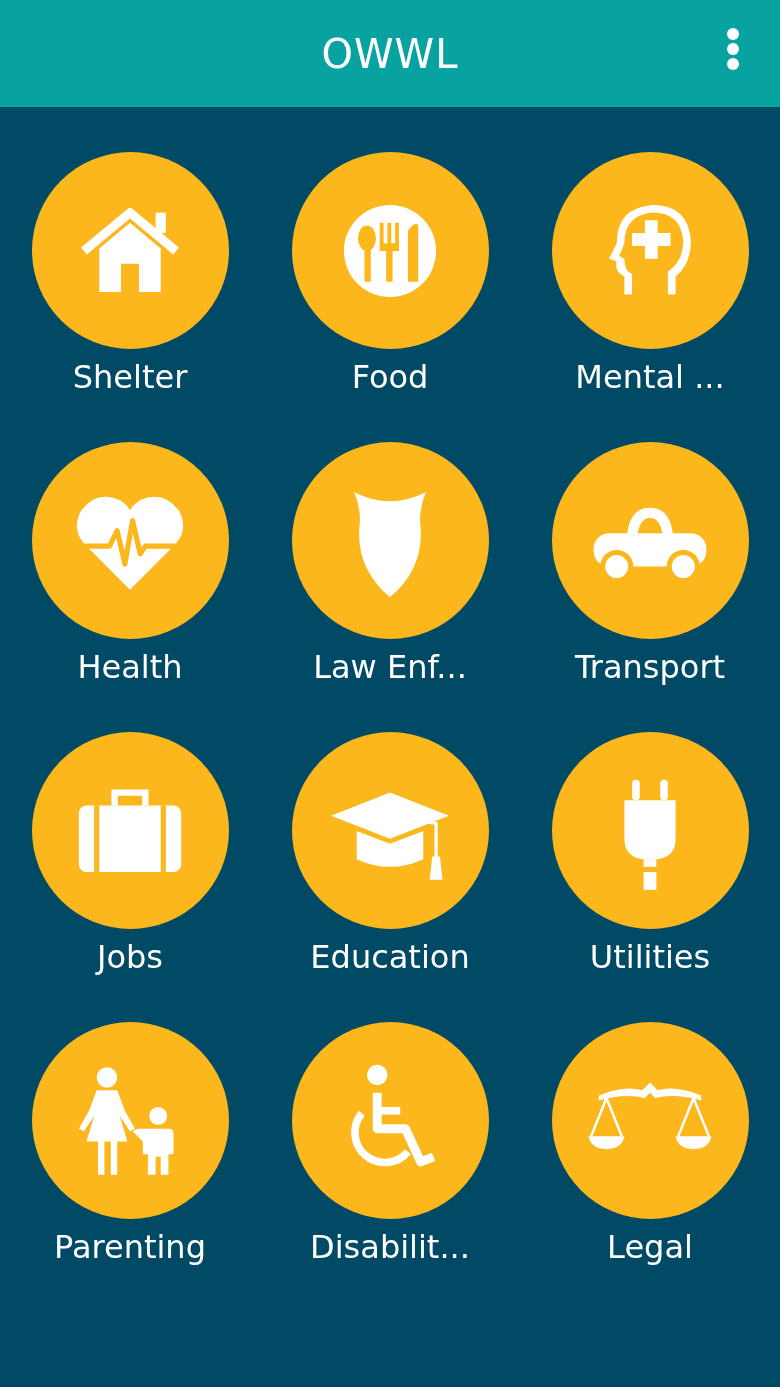 This screenshot has height=1387, width=780. What do you see at coordinates (650, 1247) in the screenshot?
I see `category-label: Legal` at bounding box center [650, 1247].